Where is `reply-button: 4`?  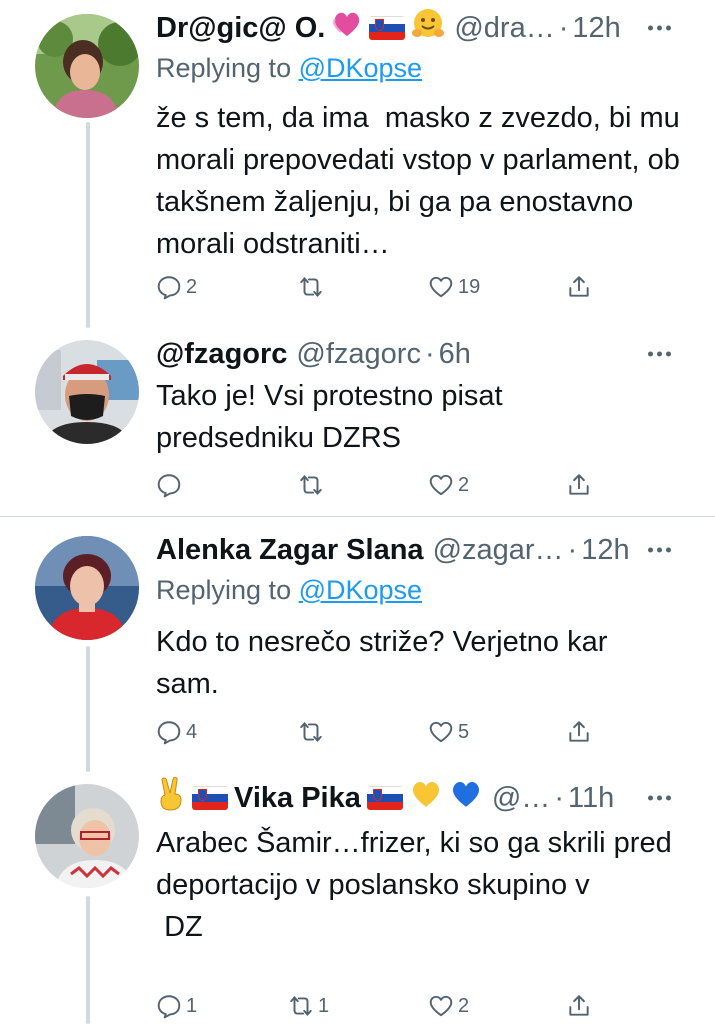 reply-button: 4 is located at coordinates (176, 732).